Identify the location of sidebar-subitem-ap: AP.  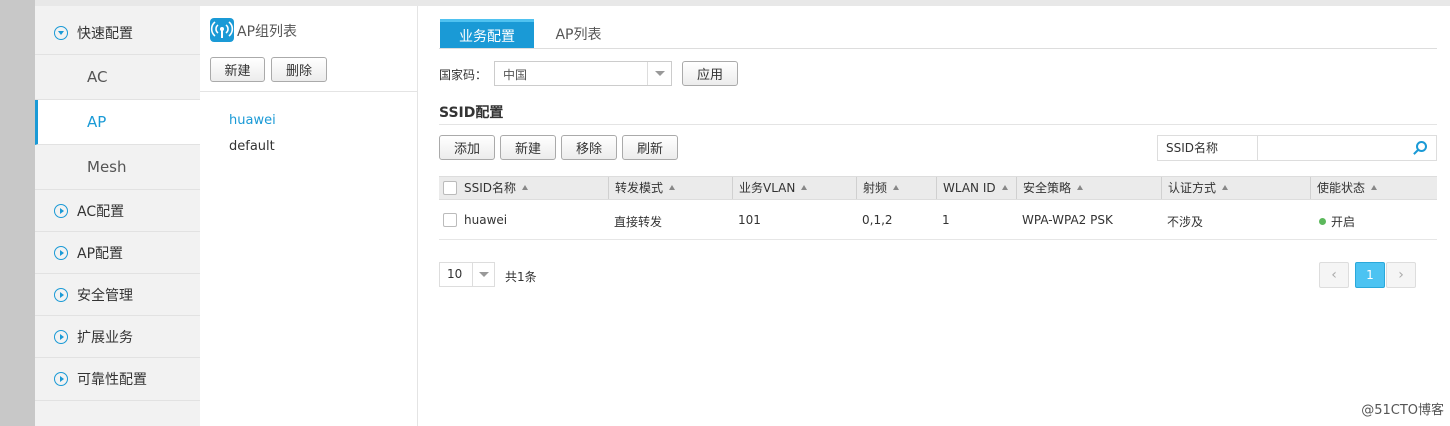
(117, 122).